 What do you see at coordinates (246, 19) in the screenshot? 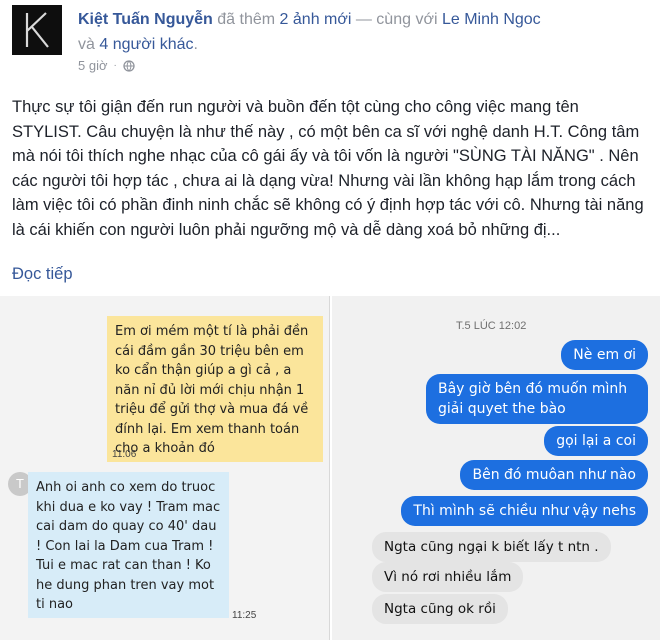
I see `action-text: đã thêm` at bounding box center [246, 19].